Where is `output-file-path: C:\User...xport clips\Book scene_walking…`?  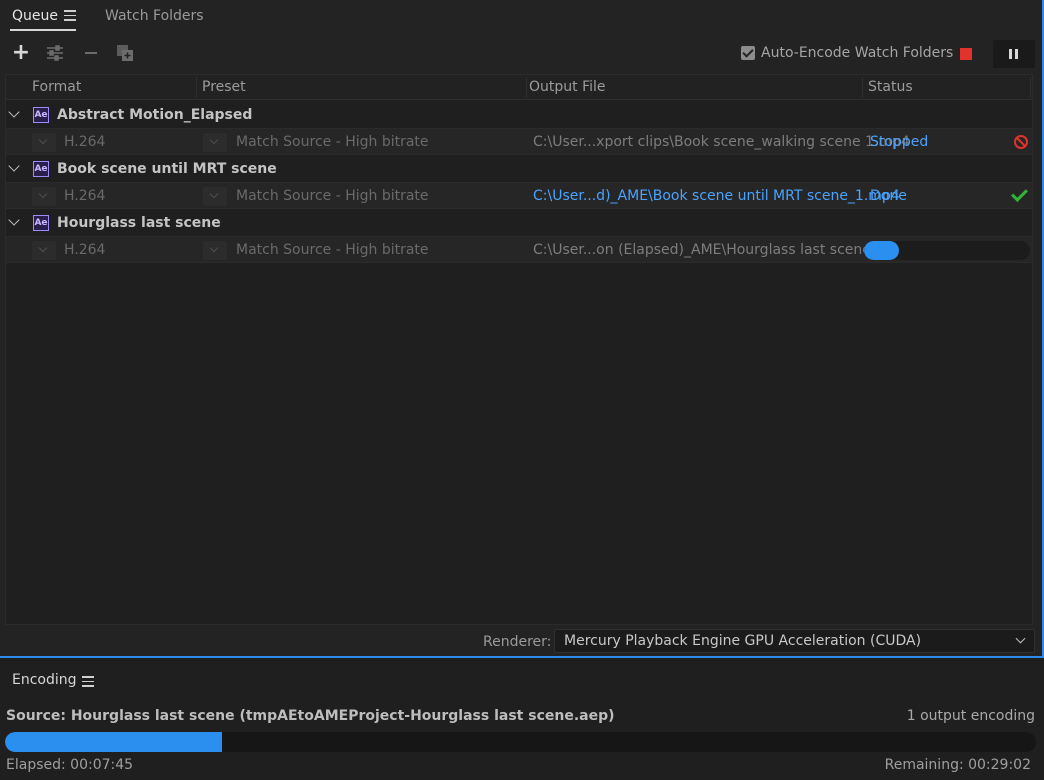
output-file-path: C:\User...xport clips\Book scene_walking… is located at coordinates (721, 142).